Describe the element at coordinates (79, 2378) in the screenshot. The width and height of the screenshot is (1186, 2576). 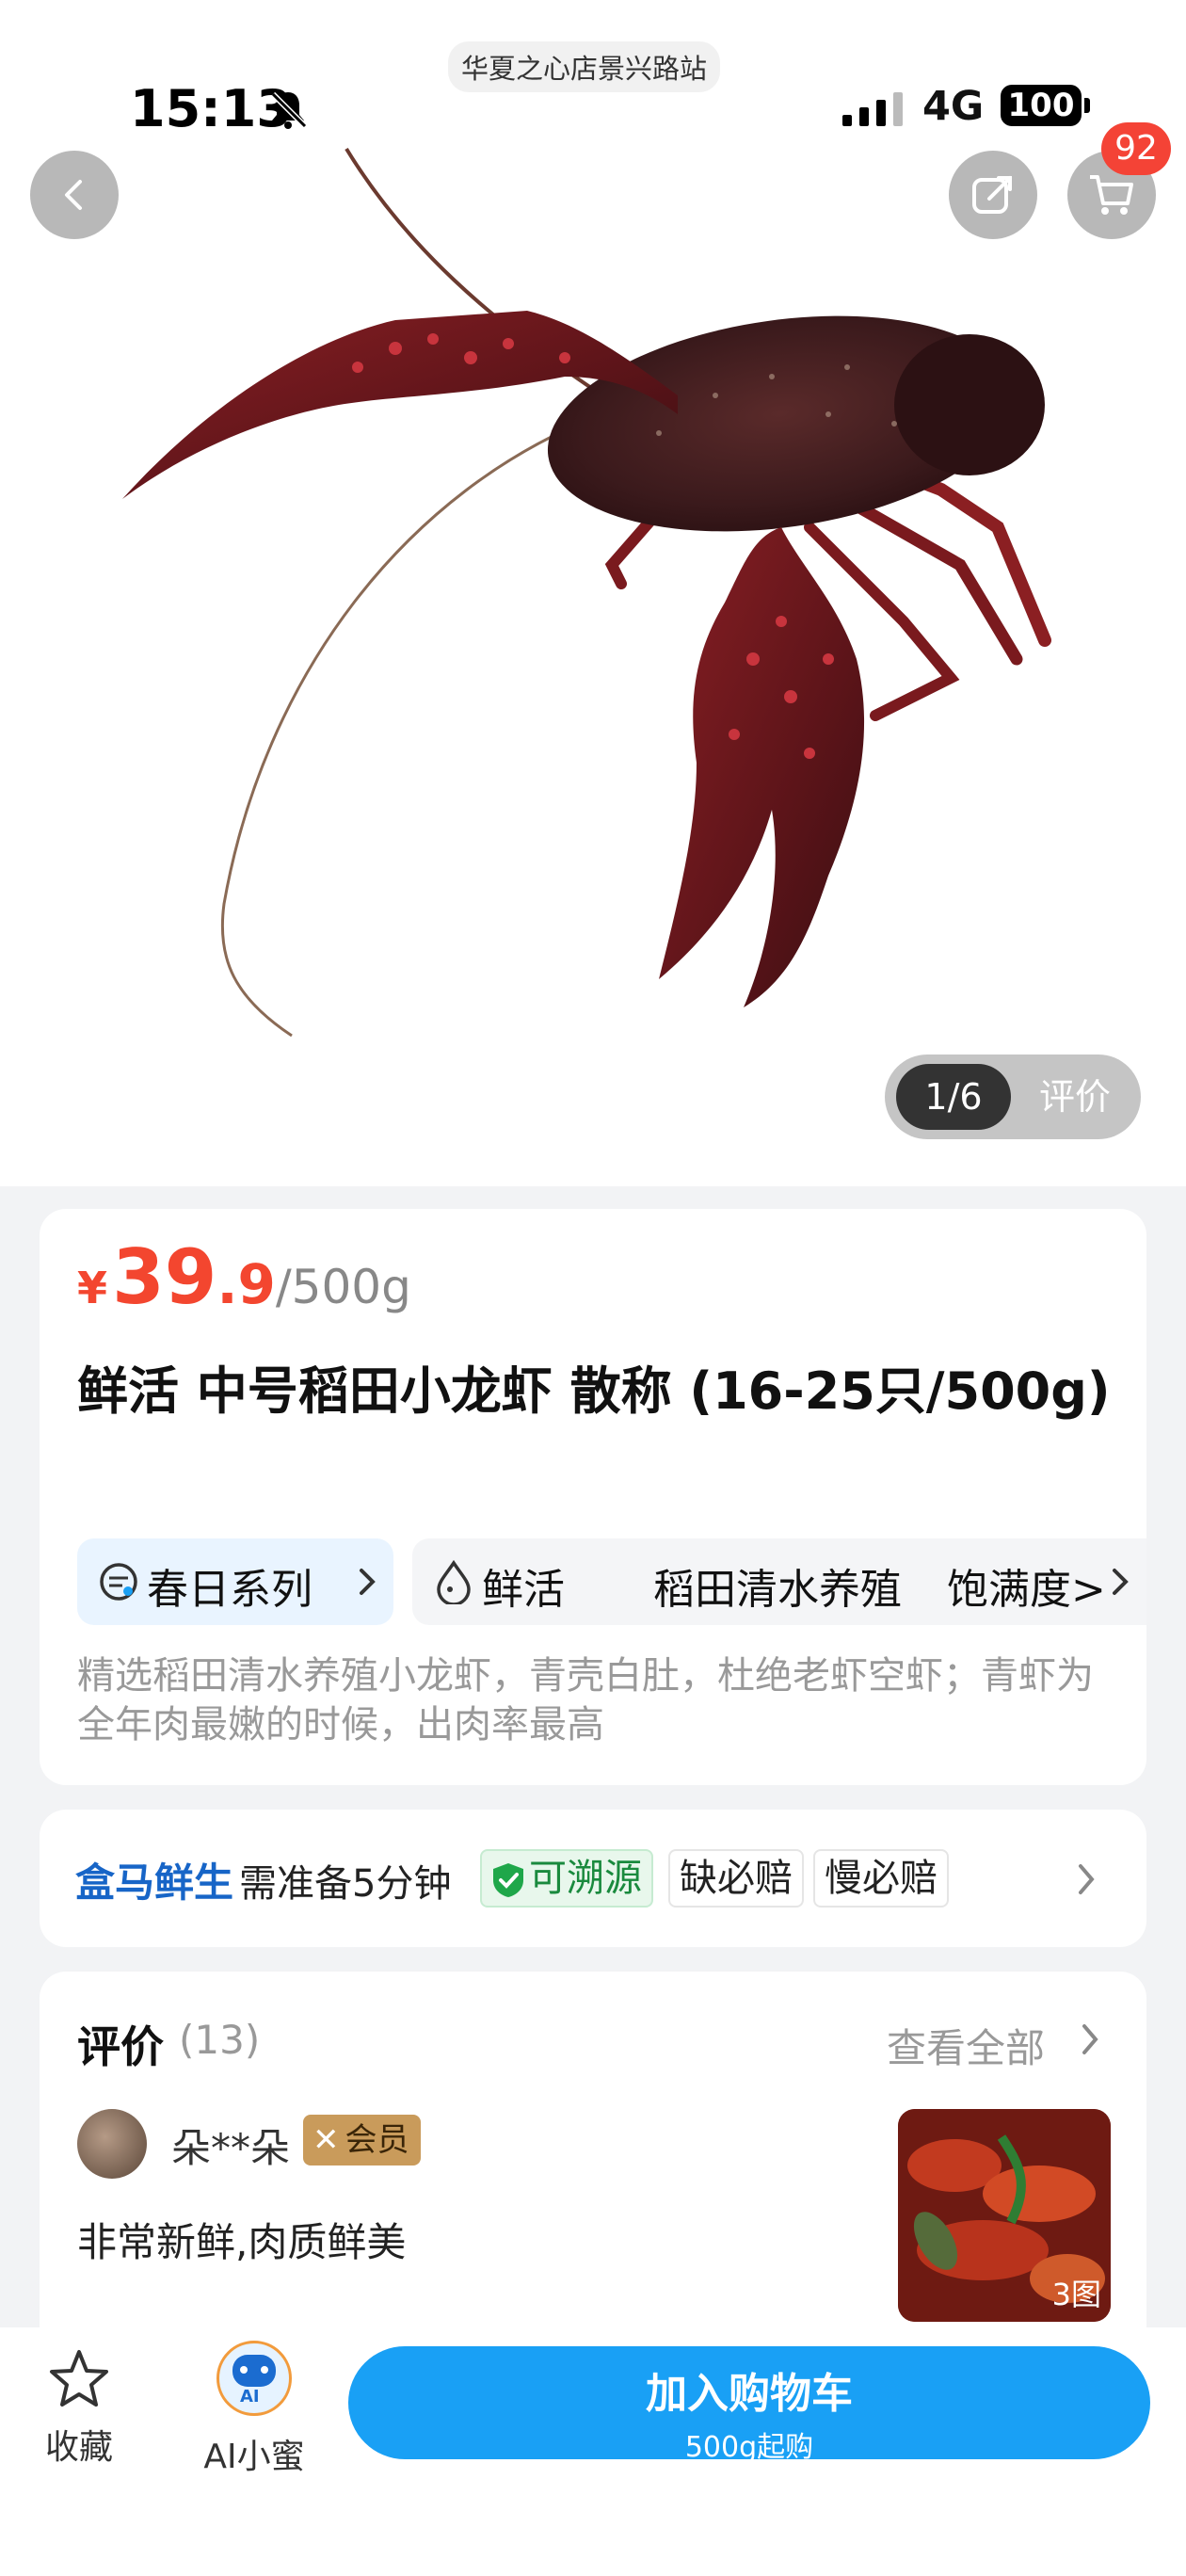
I see `star-icon` at that location.